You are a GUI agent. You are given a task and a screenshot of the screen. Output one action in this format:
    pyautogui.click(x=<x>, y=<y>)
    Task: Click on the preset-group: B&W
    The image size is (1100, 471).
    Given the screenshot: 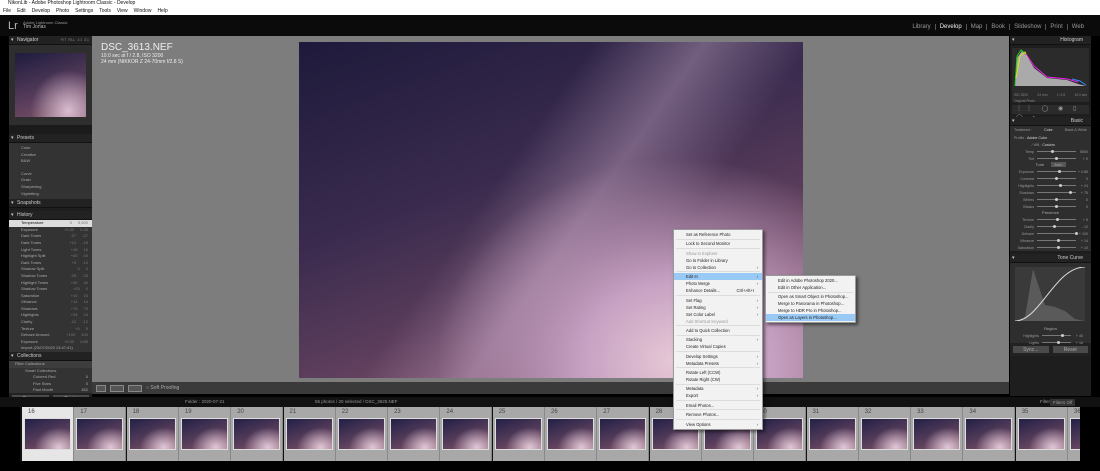 What is the action you would take?
    pyautogui.click(x=50, y=161)
    